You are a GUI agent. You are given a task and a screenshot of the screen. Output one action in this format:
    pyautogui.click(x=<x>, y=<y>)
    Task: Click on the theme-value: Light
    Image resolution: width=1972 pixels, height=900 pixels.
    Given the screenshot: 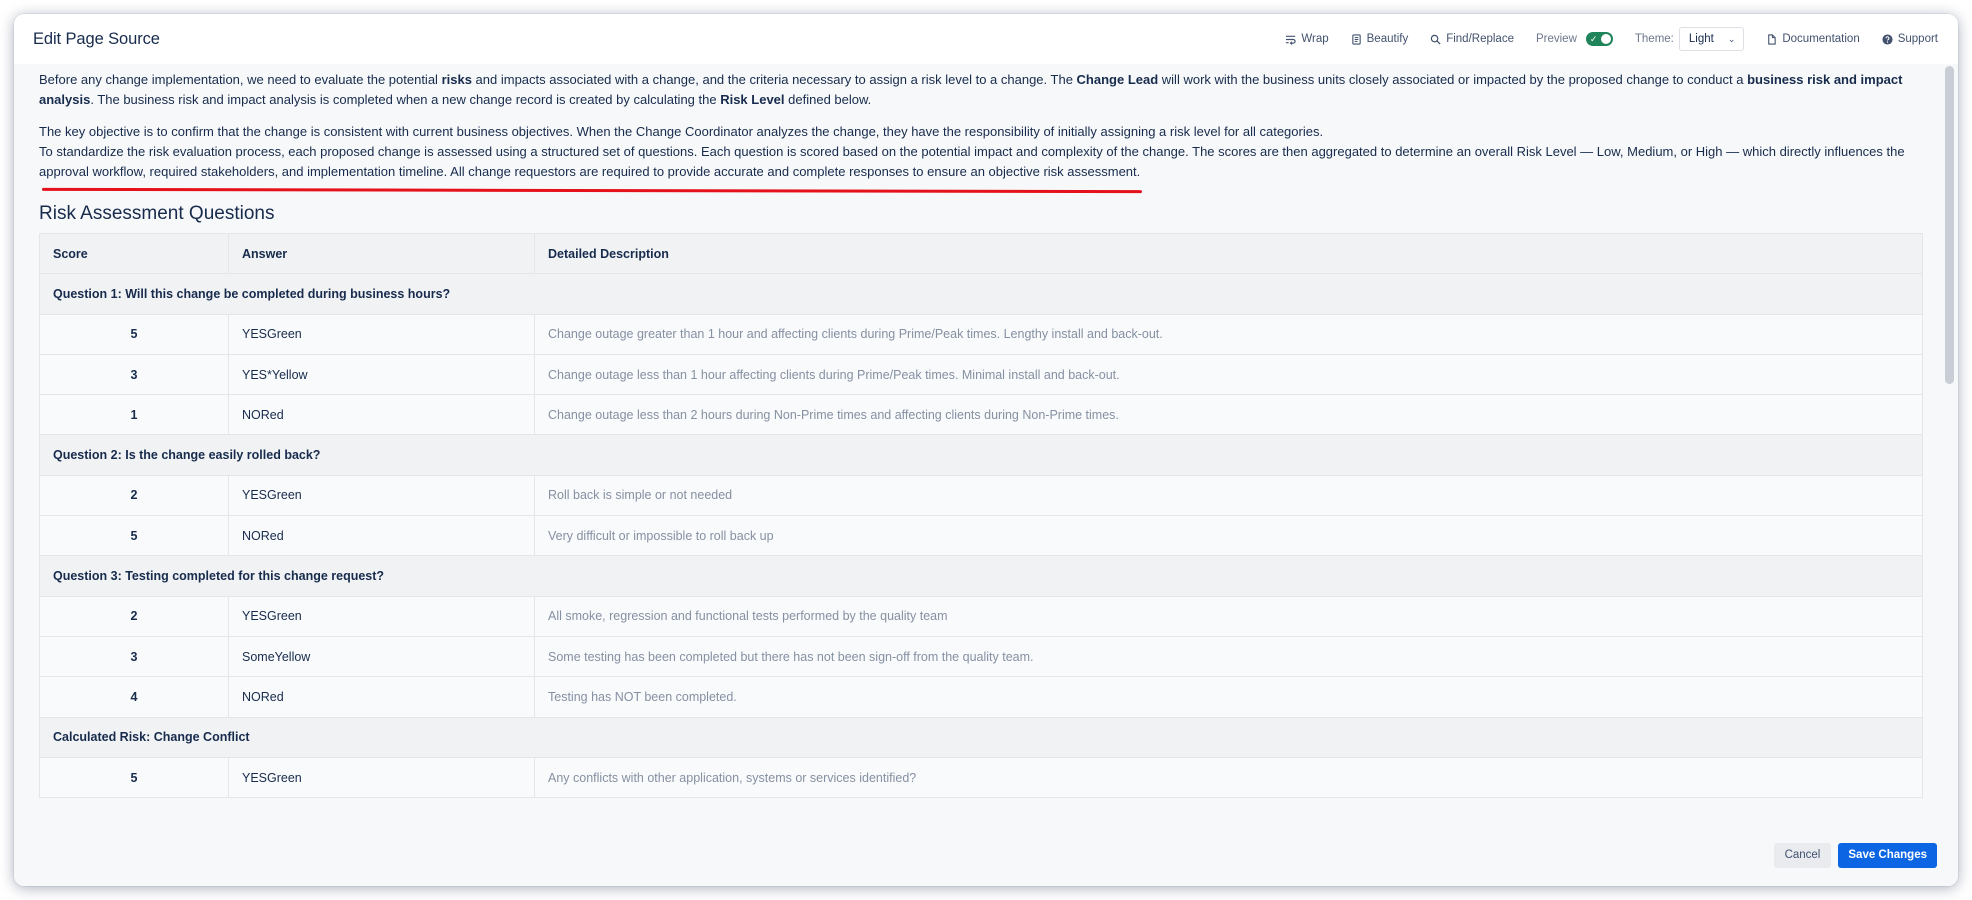 What is the action you would take?
    pyautogui.click(x=1701, y=39)
    